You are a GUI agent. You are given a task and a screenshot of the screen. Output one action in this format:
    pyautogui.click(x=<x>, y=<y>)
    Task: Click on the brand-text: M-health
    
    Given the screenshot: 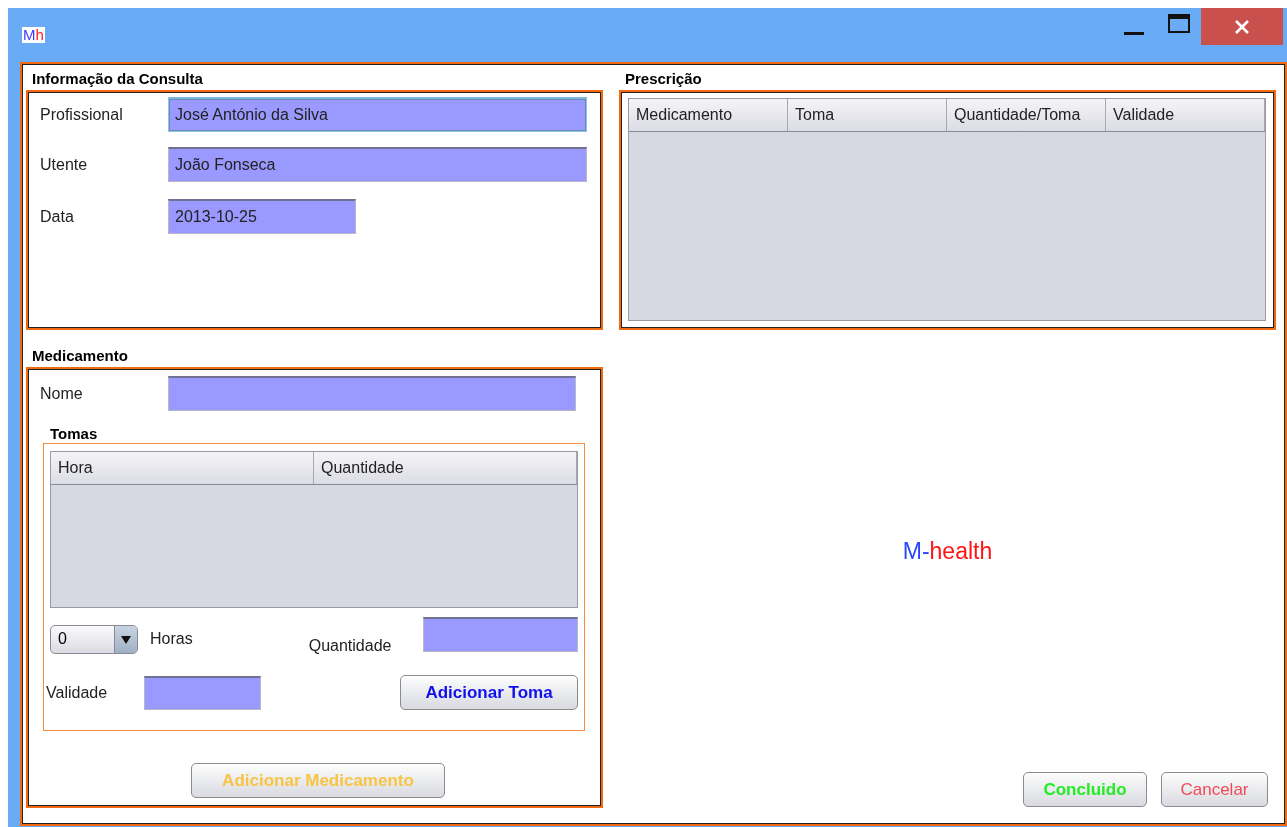 What is the action you would take?
    pyautogui.click(x=947, y=551)
    